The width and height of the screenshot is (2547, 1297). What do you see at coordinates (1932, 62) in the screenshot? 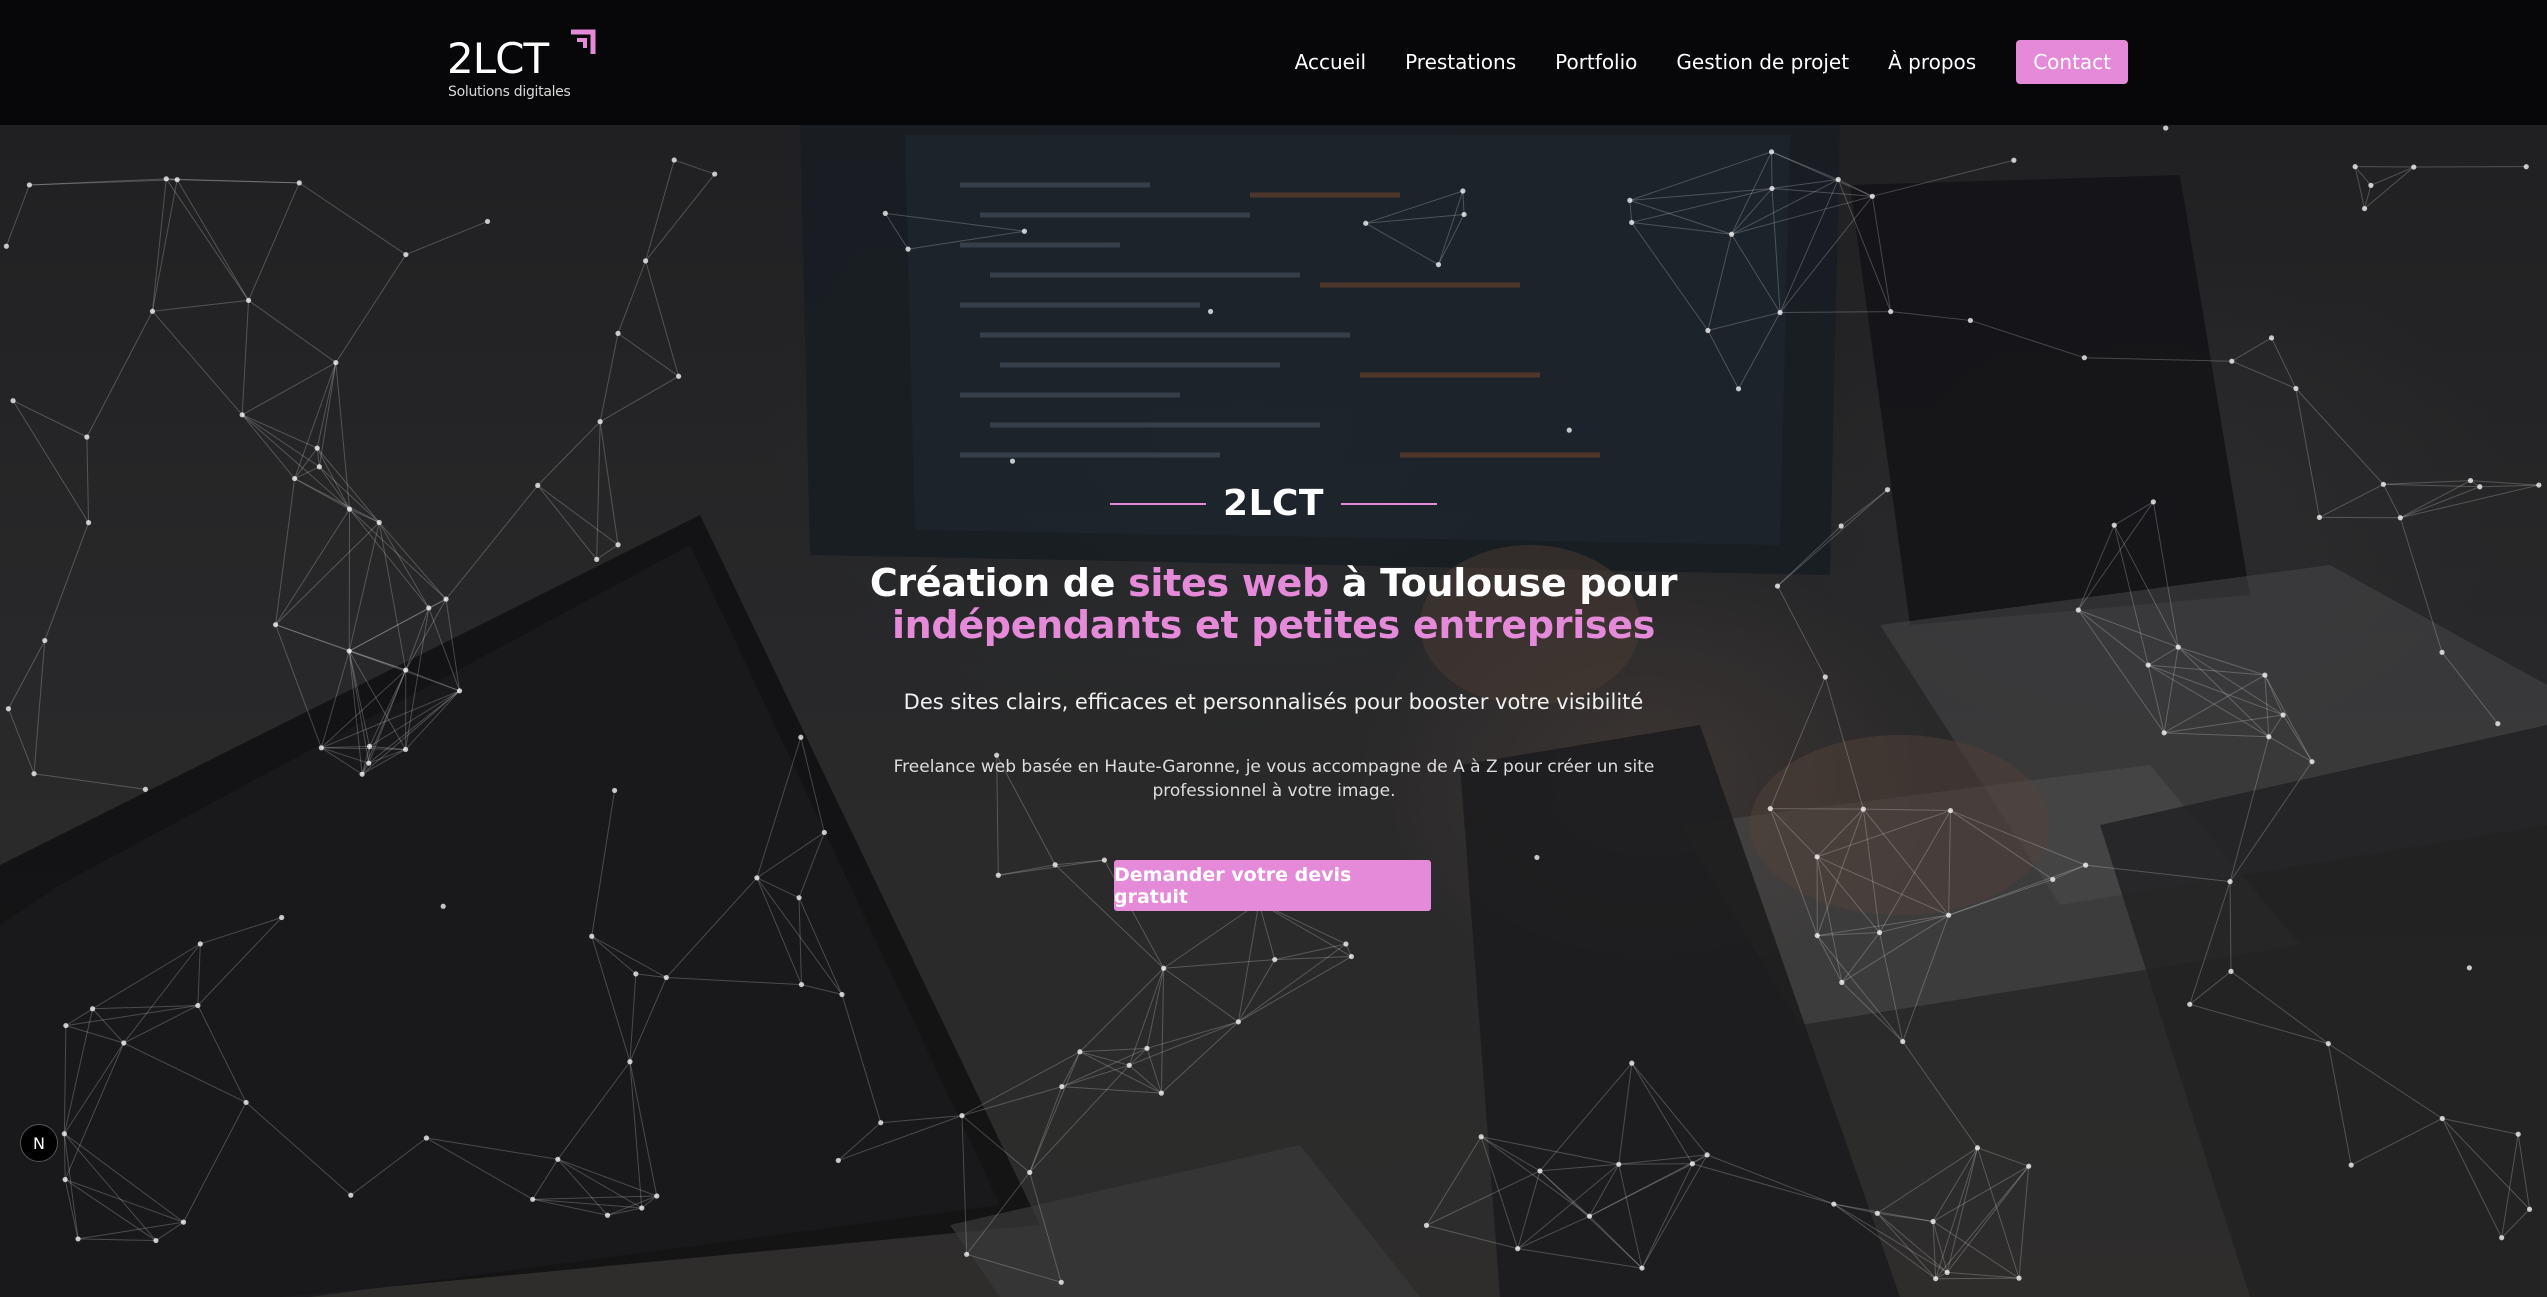
I see `nav-item-a-propos: À propos` at bounding box center [1932, 62].